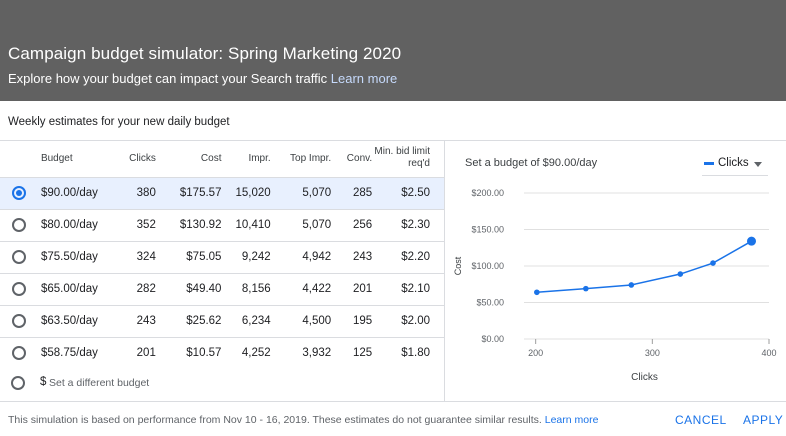  What do you see at coordinates (56, 158) in the screenshot?
I see `budget-column-header: Budget` at bounding box center [56, 158].